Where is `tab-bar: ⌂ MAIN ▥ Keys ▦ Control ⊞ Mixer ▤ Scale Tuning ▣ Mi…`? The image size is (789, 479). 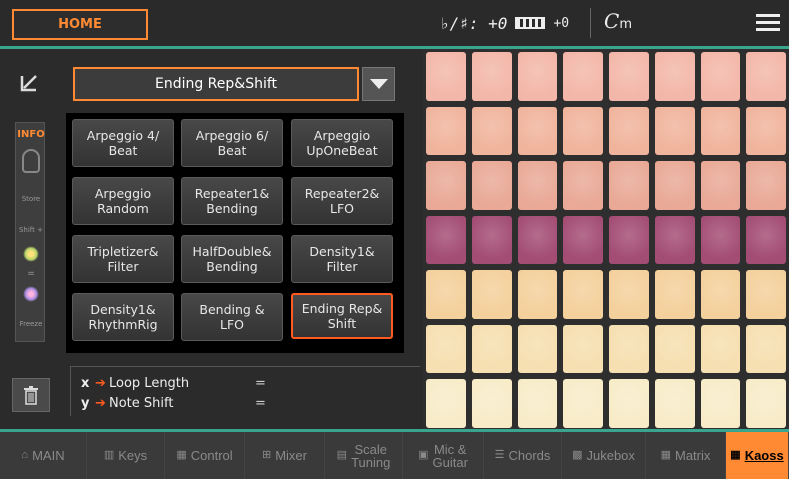
tab-bar: ⌂ MAIN ▥ Keys ▦ Control ⊞ Mixer ▤ Scale Tuning ▣ Mi… is located at coordinates (394, 455).